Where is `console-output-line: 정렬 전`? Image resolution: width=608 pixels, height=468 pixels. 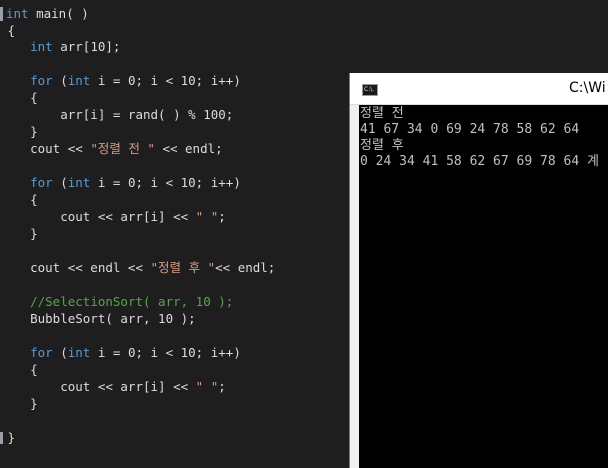 console-output-line: 정렬 전 is located at coordinates (382, 113).